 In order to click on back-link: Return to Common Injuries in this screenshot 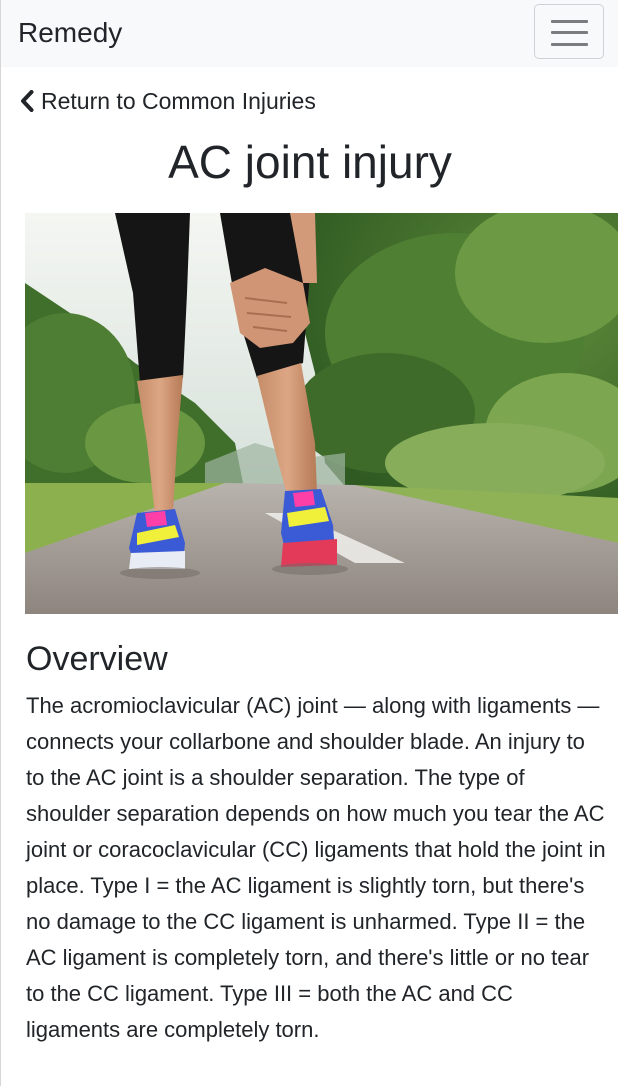, I will do `click(167, 101)`.